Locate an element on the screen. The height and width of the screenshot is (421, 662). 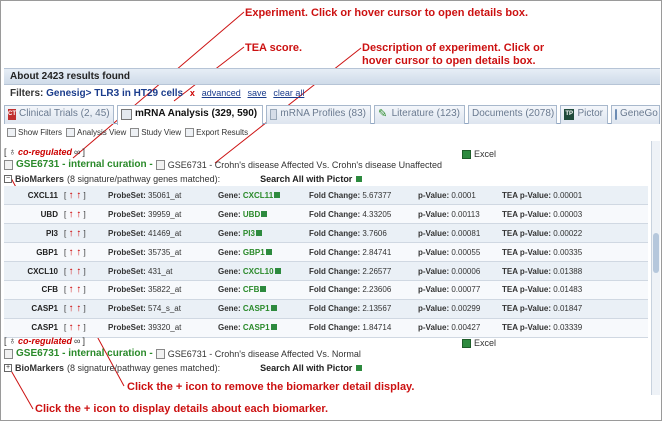
filter-value: Genesig> TLR3 in HT29 cells is located at coordinates (114, 93).